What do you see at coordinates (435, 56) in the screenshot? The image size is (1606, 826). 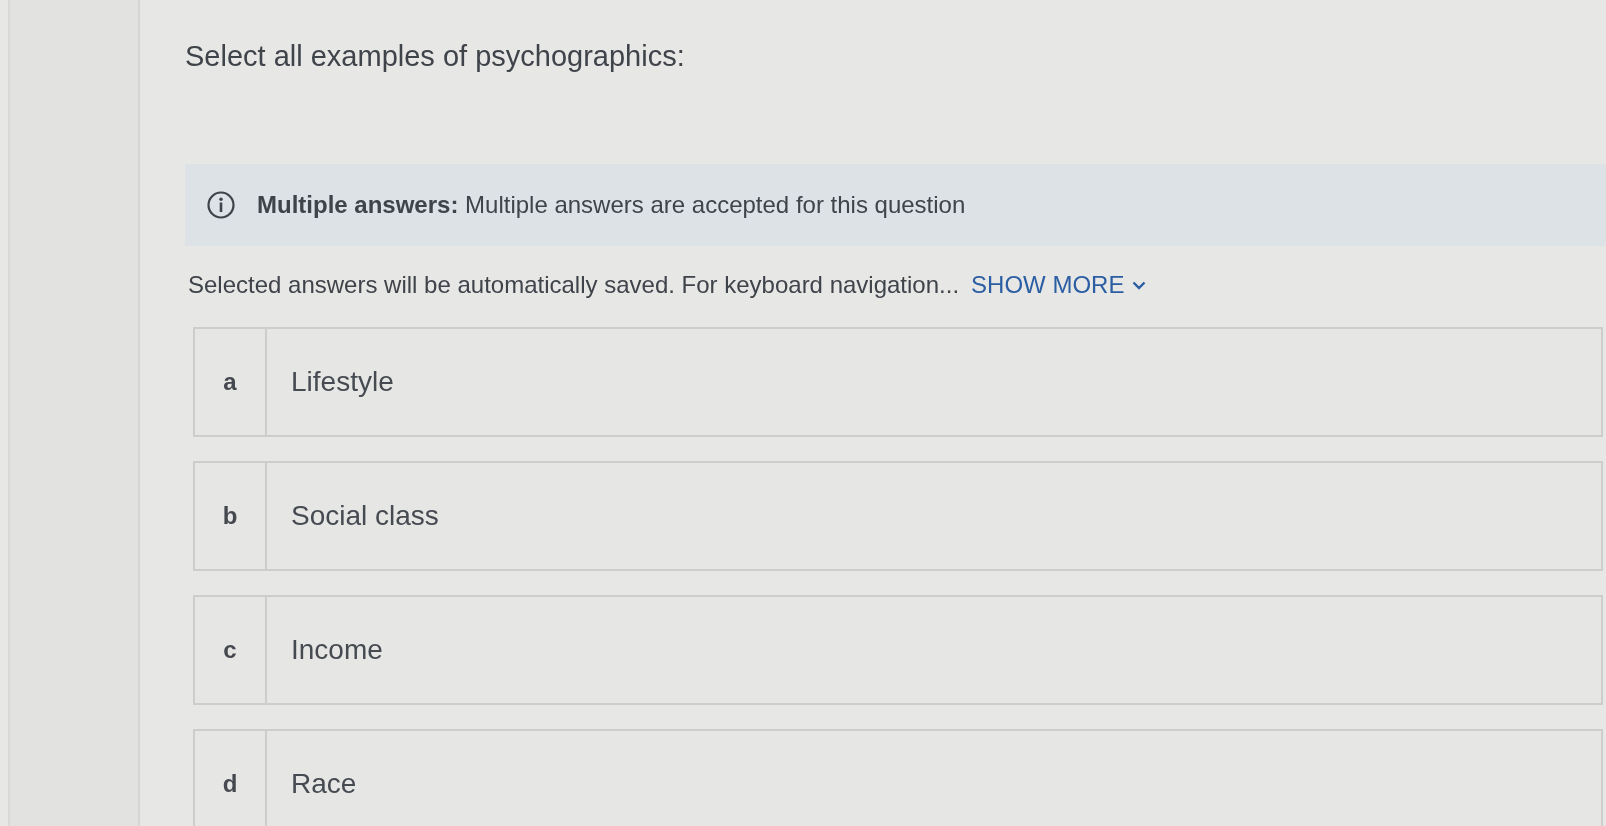 I see `question-prompt: Select all examples of psychographics:` at bounding box center [435, 56].